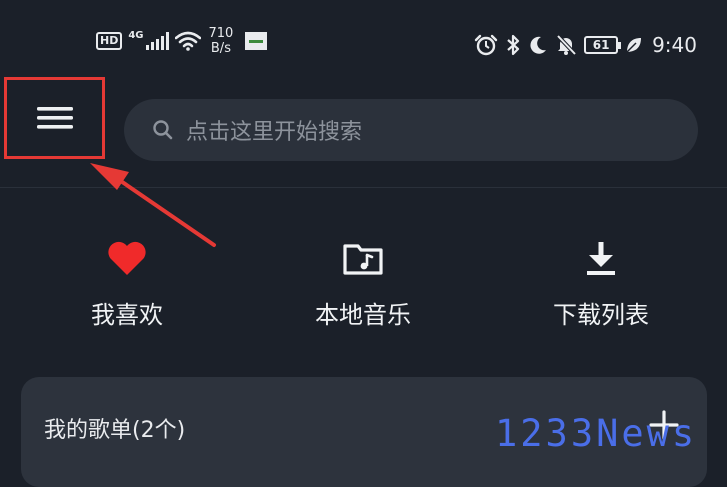 Image resolution: width=727 pixels, height=487 pixels. What do you see at coordinates (601, 258) in the screenshot?
I see `download-icon` at bounding box center [601, 258].